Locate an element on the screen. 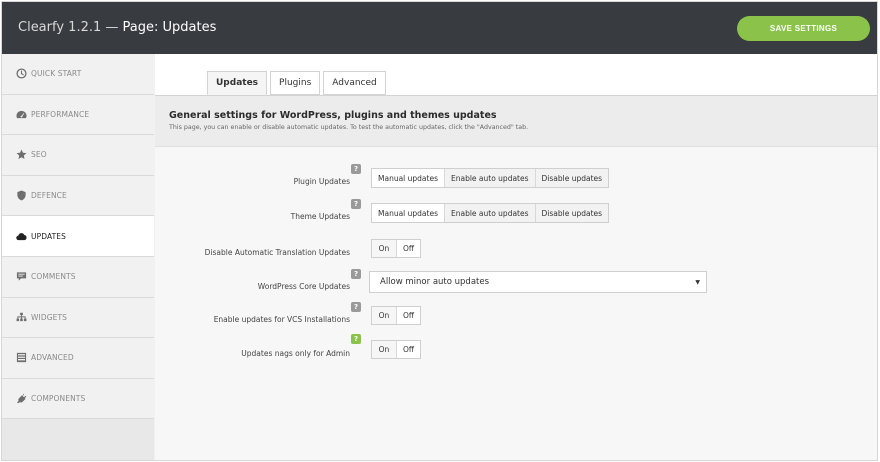  shield-icon is located at coordinates (21, 195).